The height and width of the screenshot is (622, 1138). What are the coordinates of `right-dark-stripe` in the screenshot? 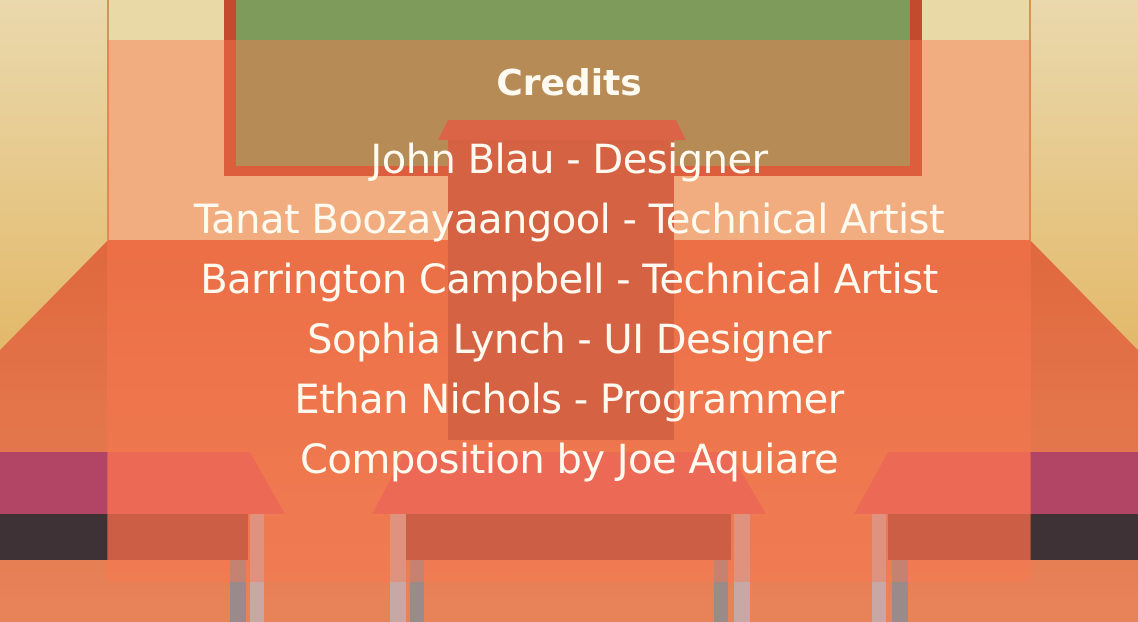 It's located at (1084, 537).